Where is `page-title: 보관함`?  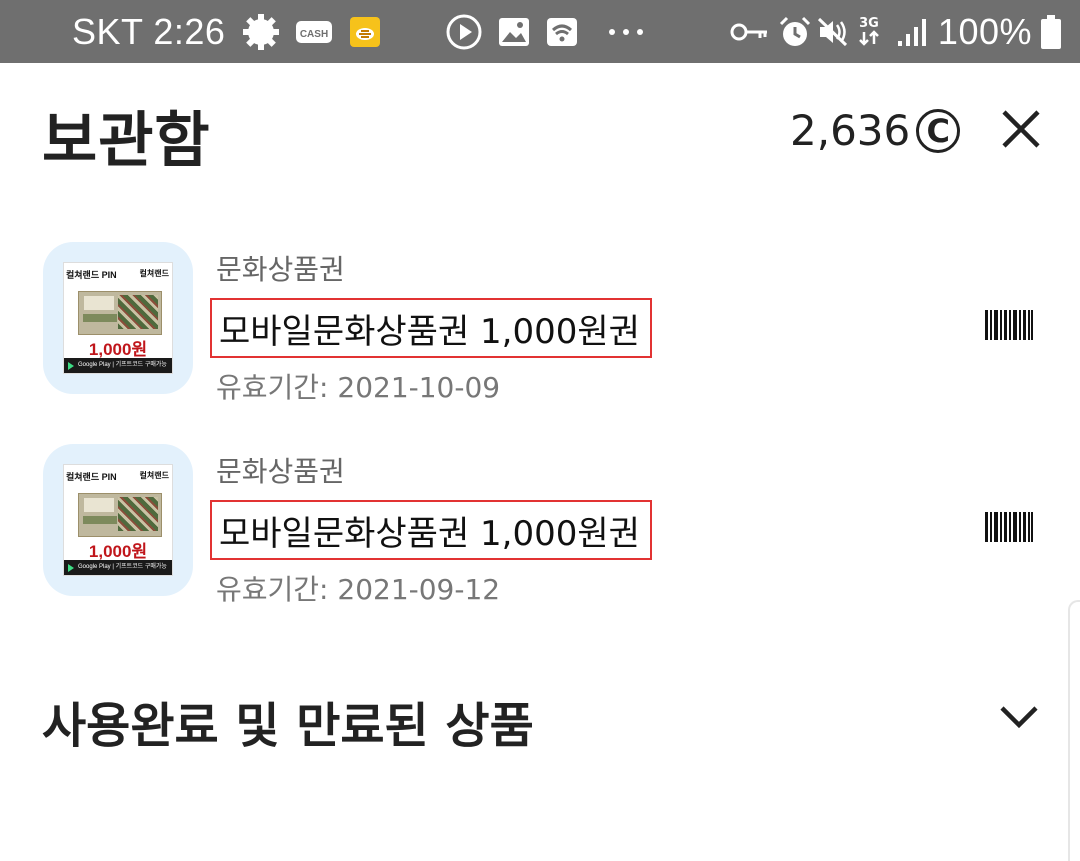
page-title: 보관함 is located at coordinates (126, 141).